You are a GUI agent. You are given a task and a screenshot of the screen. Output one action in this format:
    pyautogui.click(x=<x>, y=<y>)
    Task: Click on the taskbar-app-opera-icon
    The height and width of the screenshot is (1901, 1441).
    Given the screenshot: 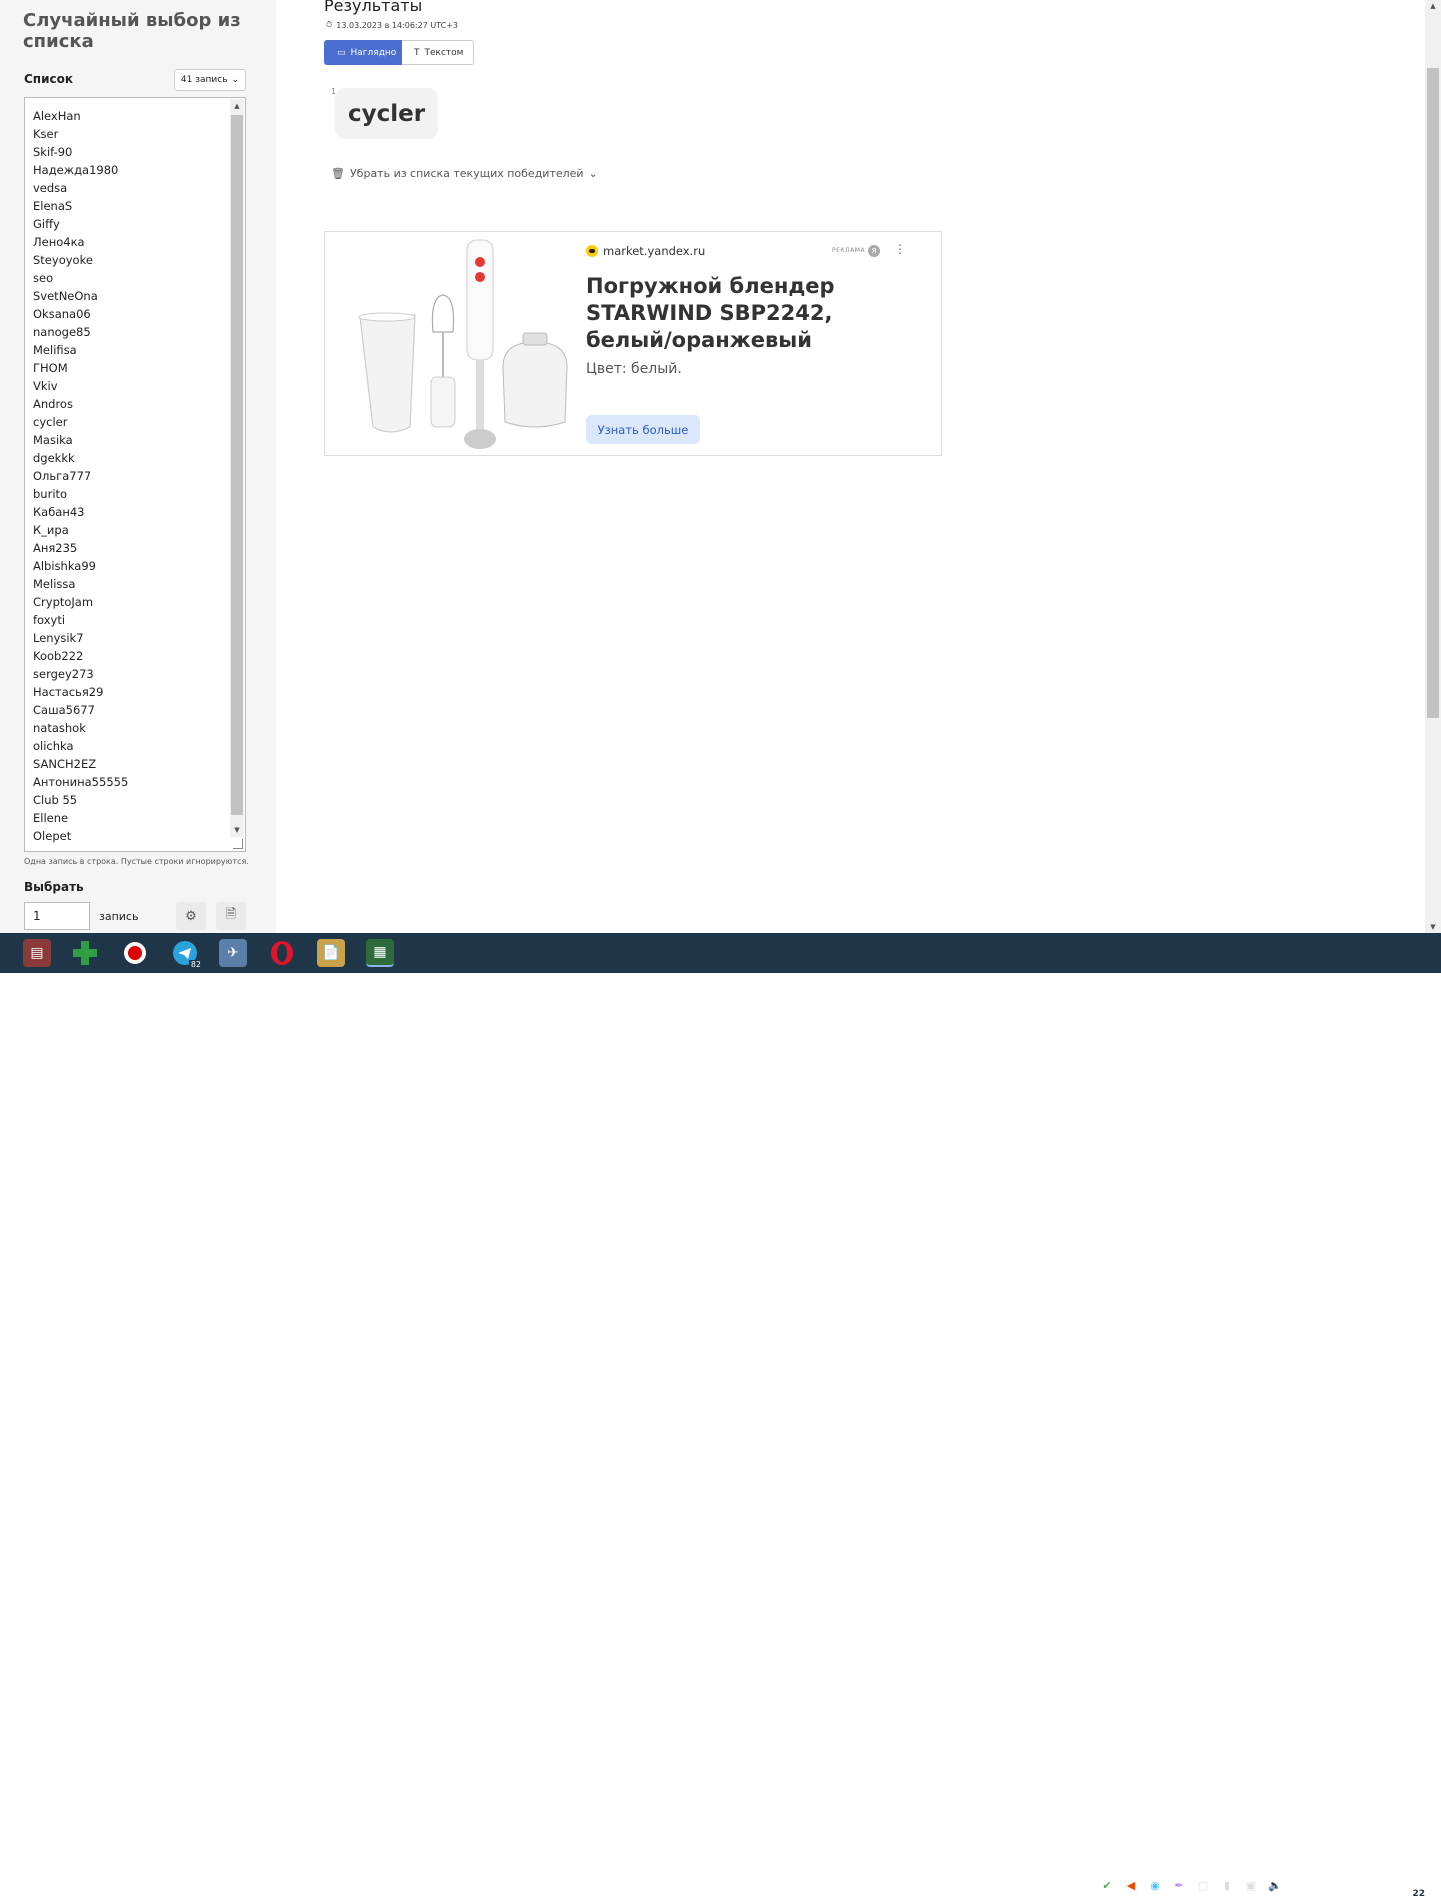 What is the action you would take?
    pyautogui.click(x=282, y=953)
    